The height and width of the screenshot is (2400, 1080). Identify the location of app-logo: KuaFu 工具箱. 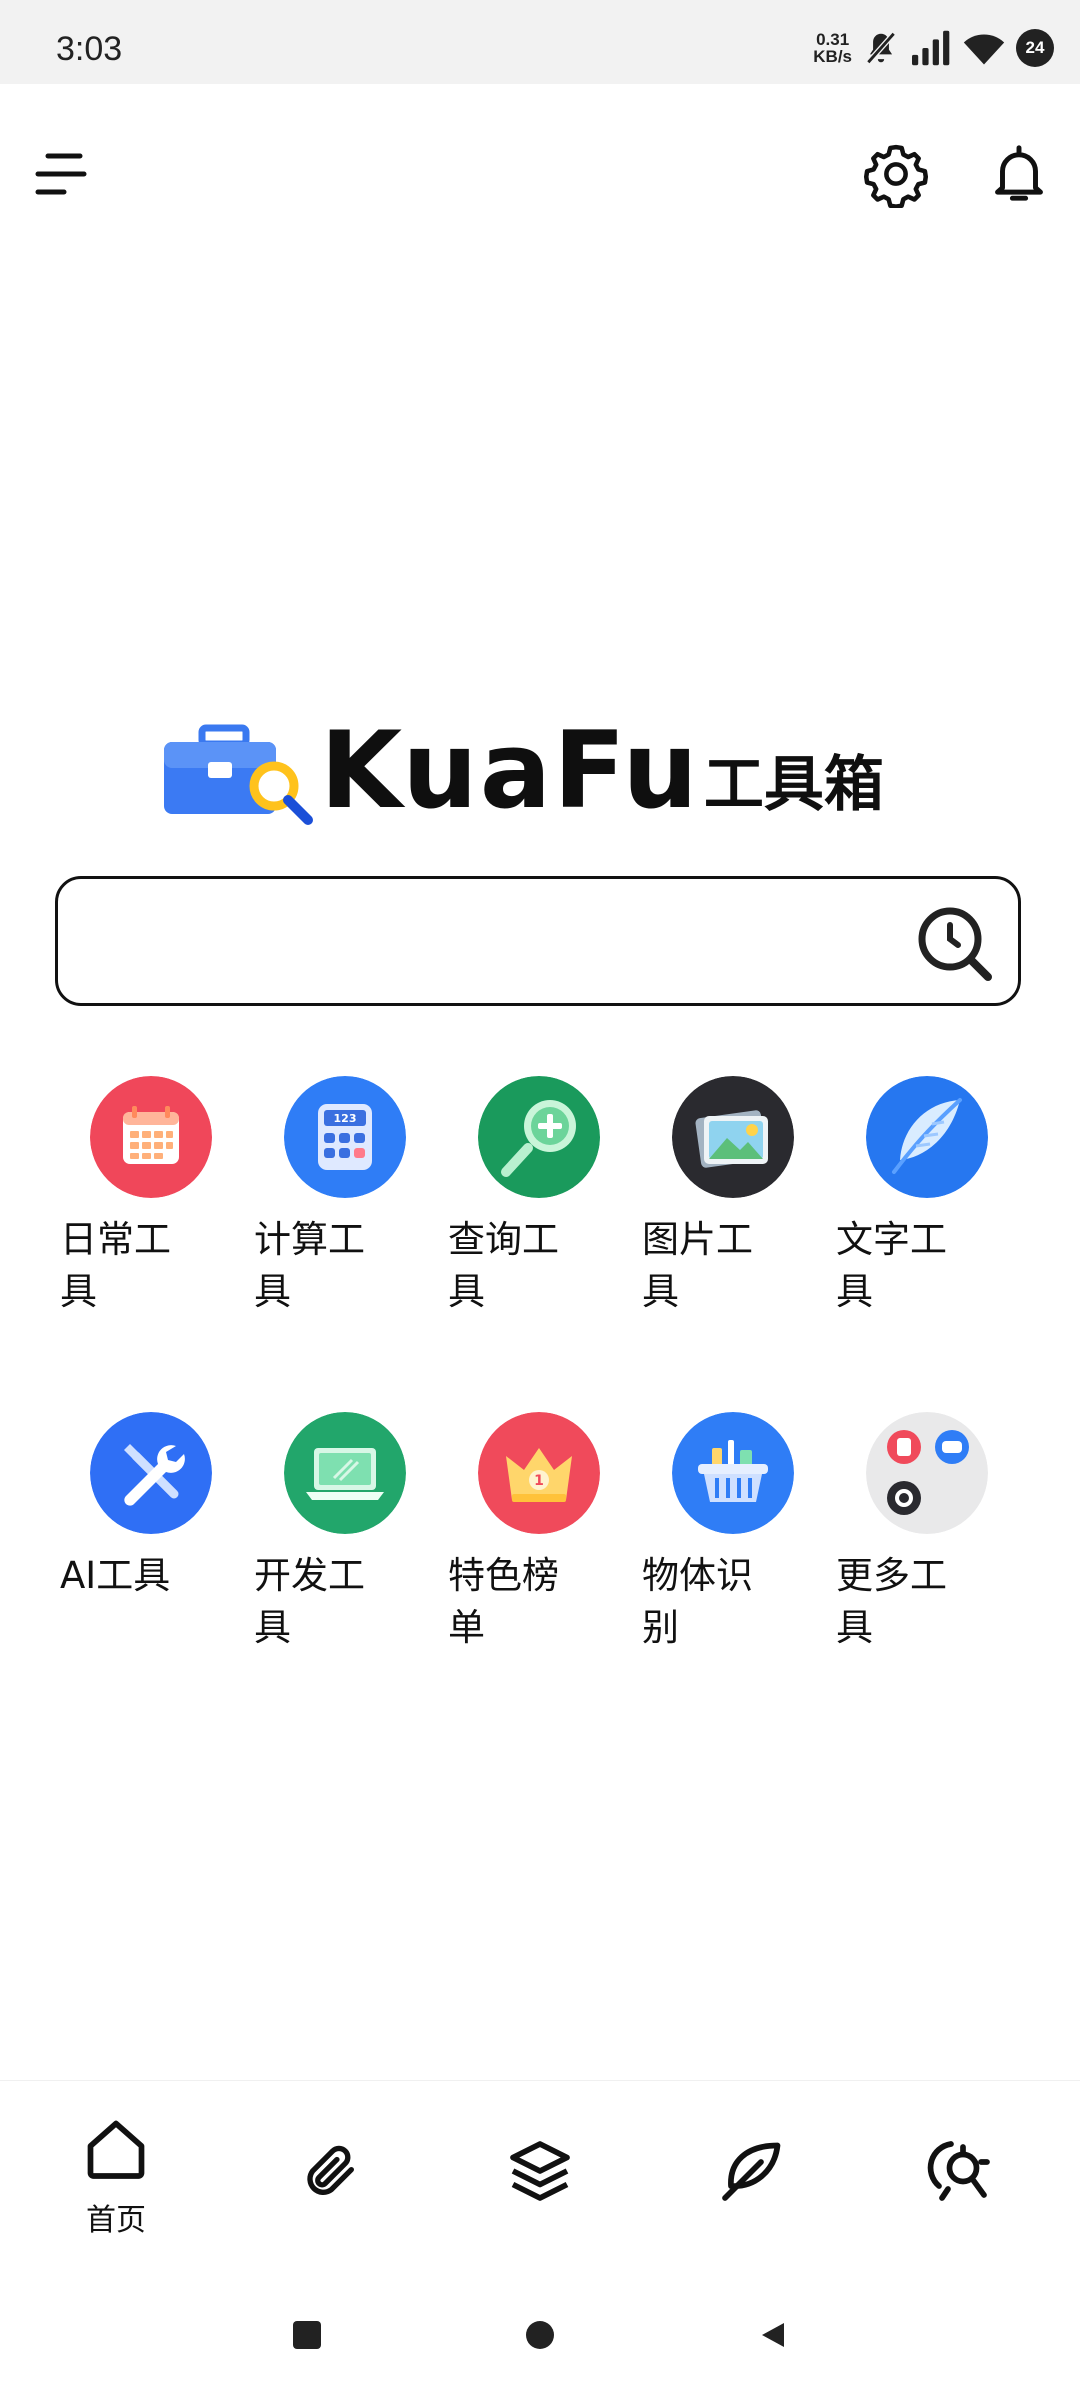
(542, 771).